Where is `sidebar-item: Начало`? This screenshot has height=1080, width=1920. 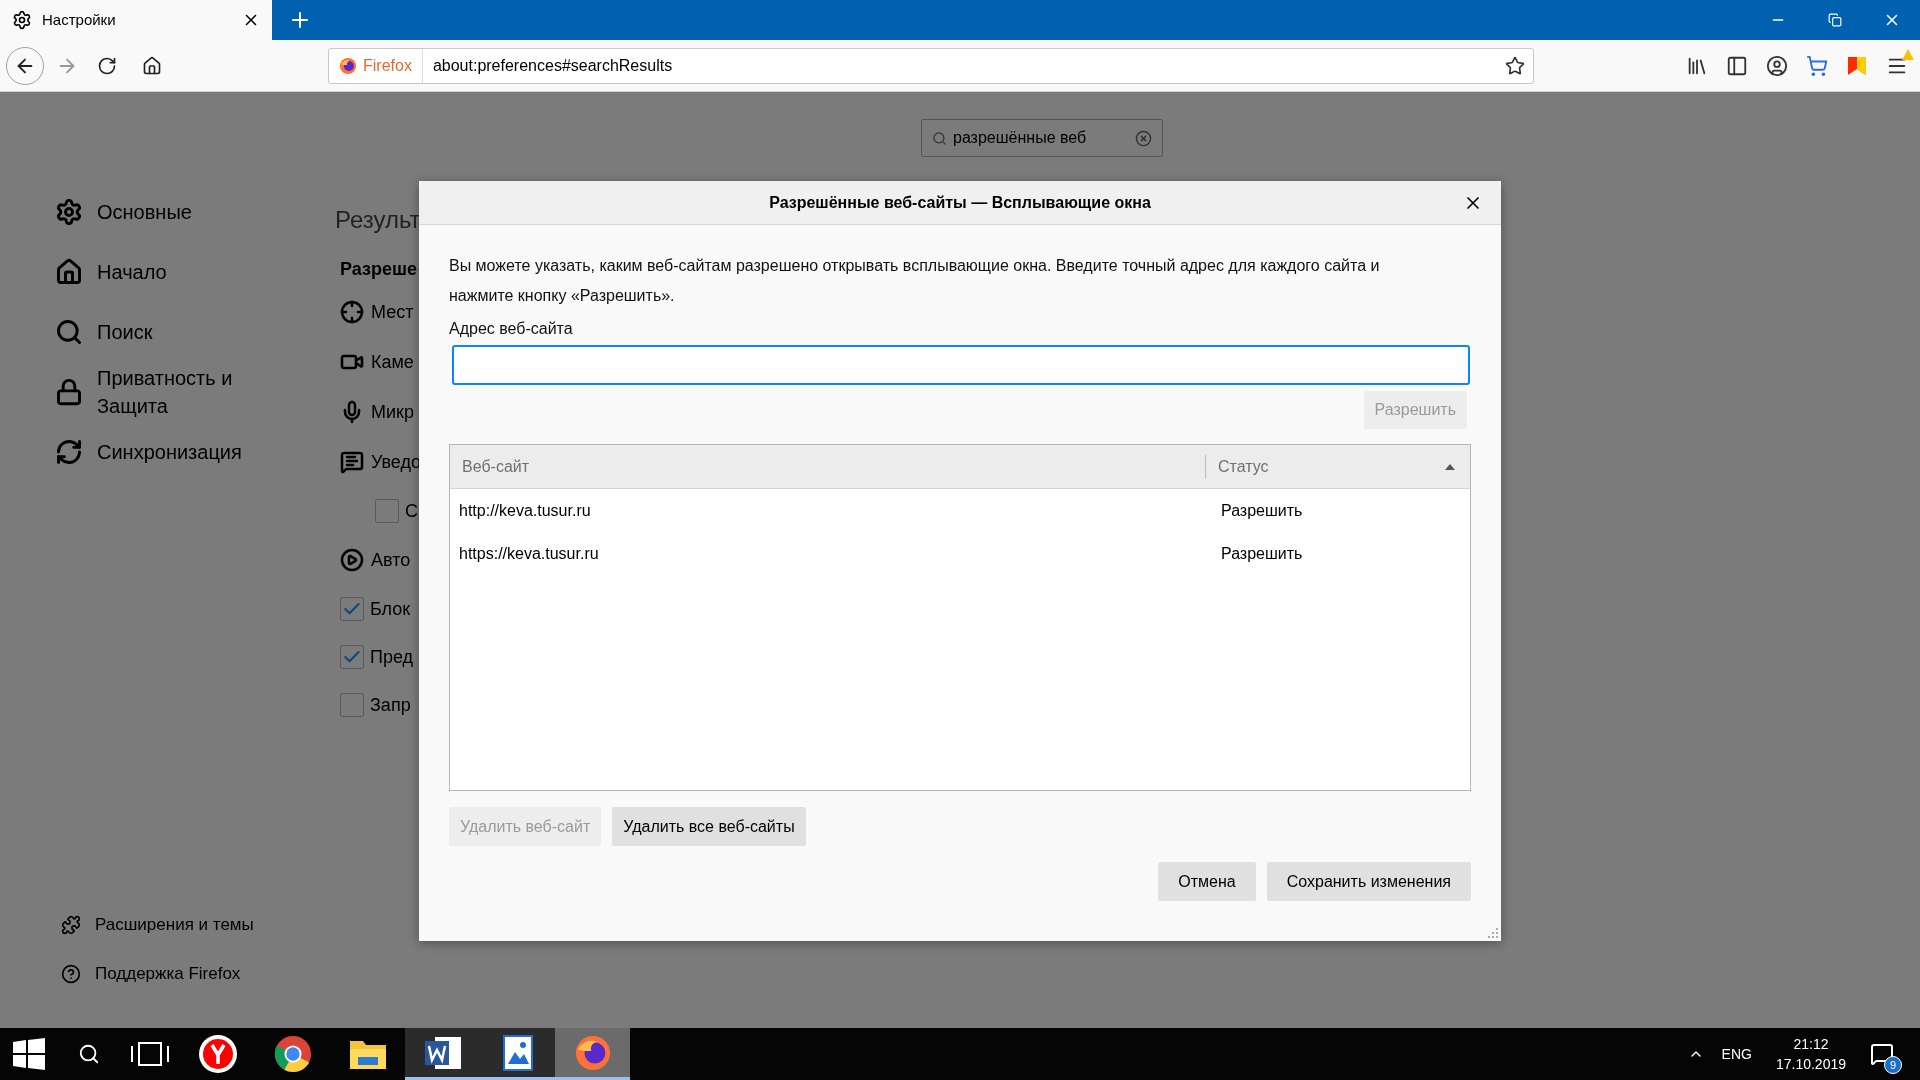
sidebar-item: Начало is located at coordinates (192, 272).